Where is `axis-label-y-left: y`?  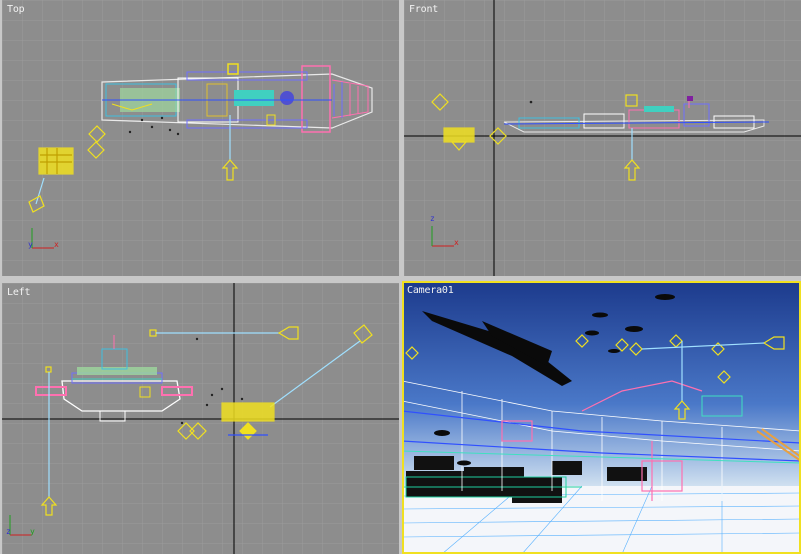
axis-label-y-left: y is located at coordinates (32, 531).